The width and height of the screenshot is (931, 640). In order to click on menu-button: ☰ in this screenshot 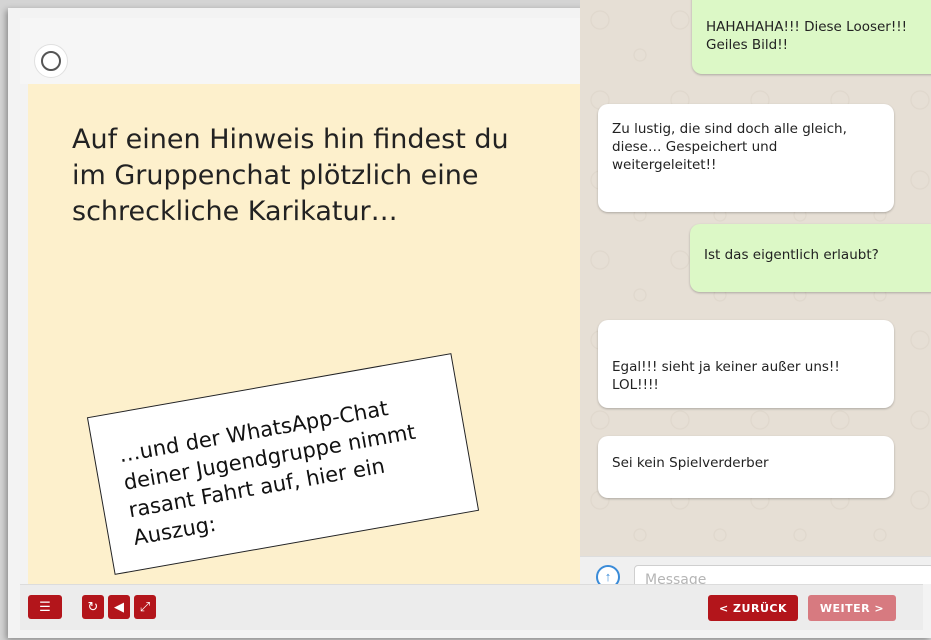, I will do `click(45, 607)`.